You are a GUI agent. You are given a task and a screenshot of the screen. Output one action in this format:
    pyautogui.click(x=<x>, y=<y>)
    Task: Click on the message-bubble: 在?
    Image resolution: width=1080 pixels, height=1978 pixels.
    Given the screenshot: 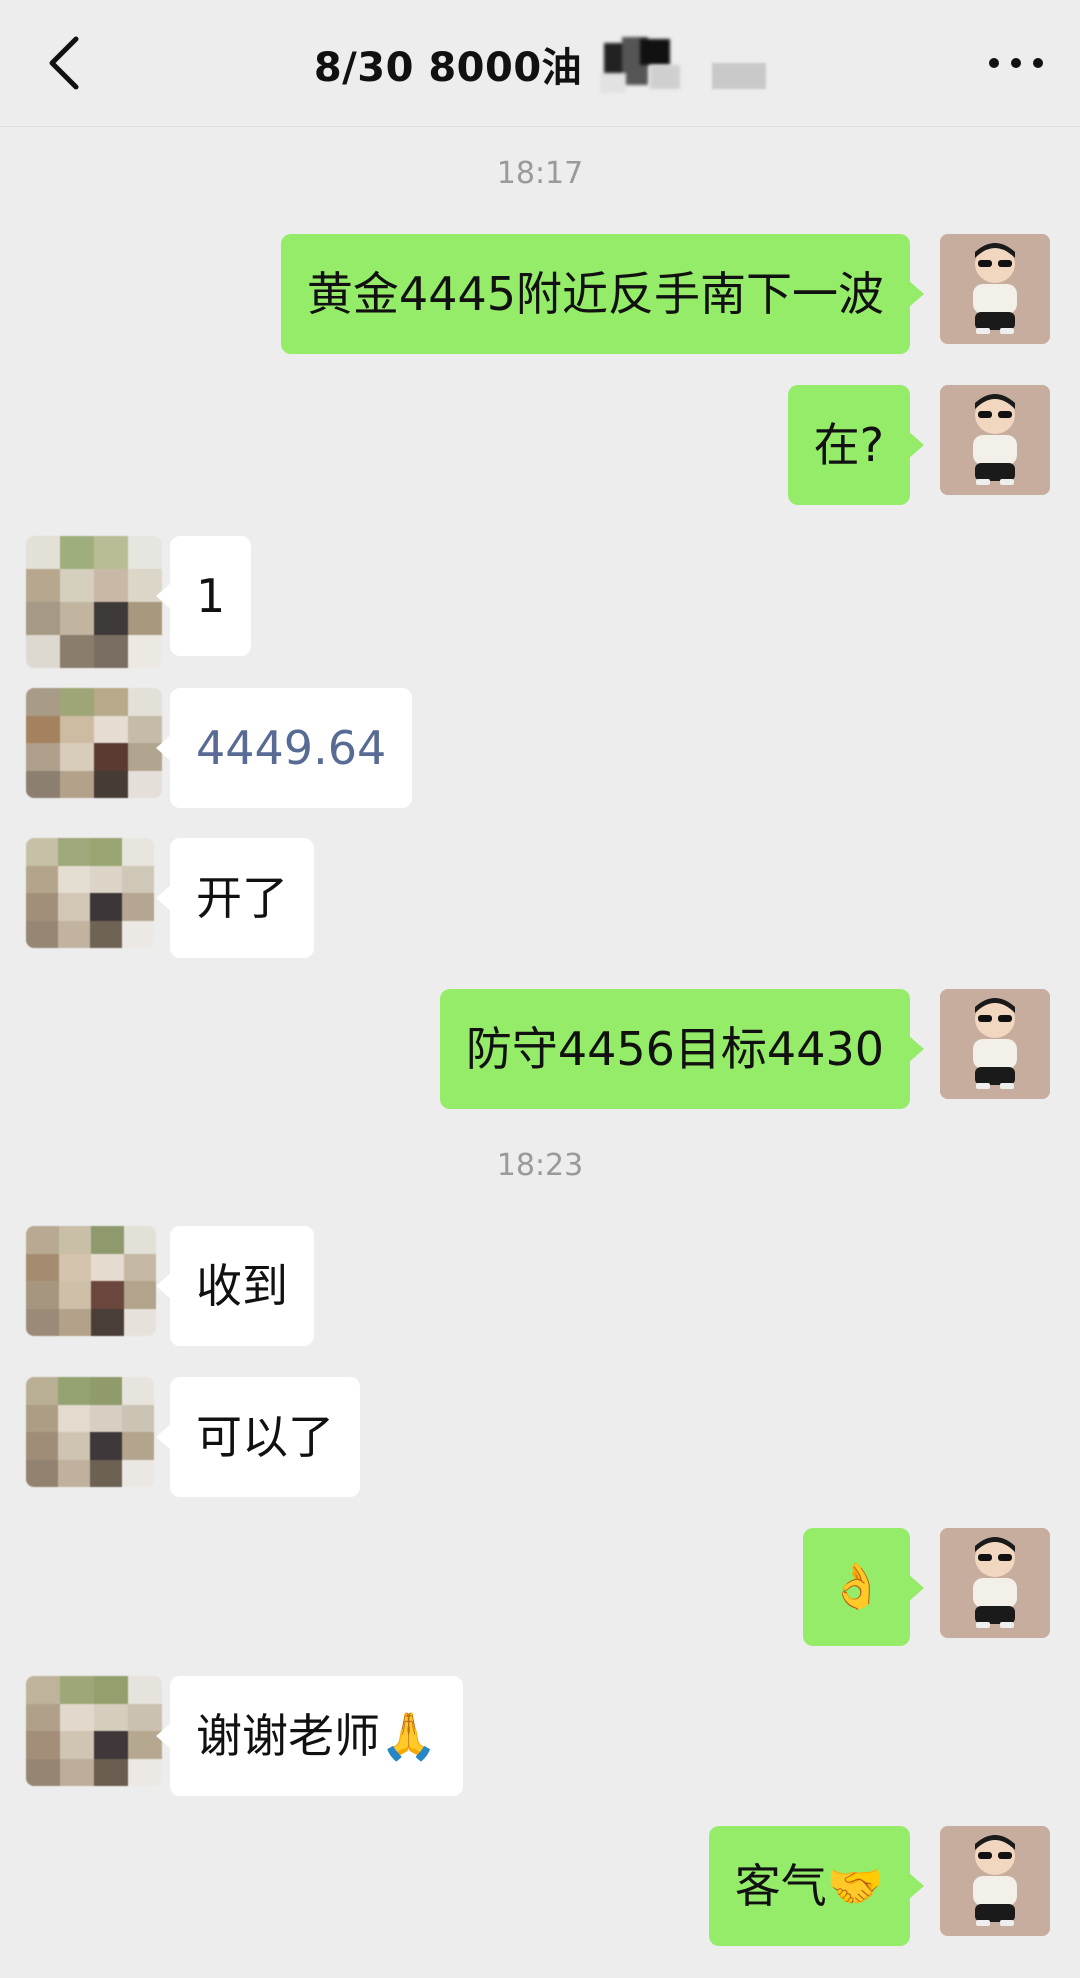 What is the action you would take?
    pyautogui.click(x=856, y=445)
    